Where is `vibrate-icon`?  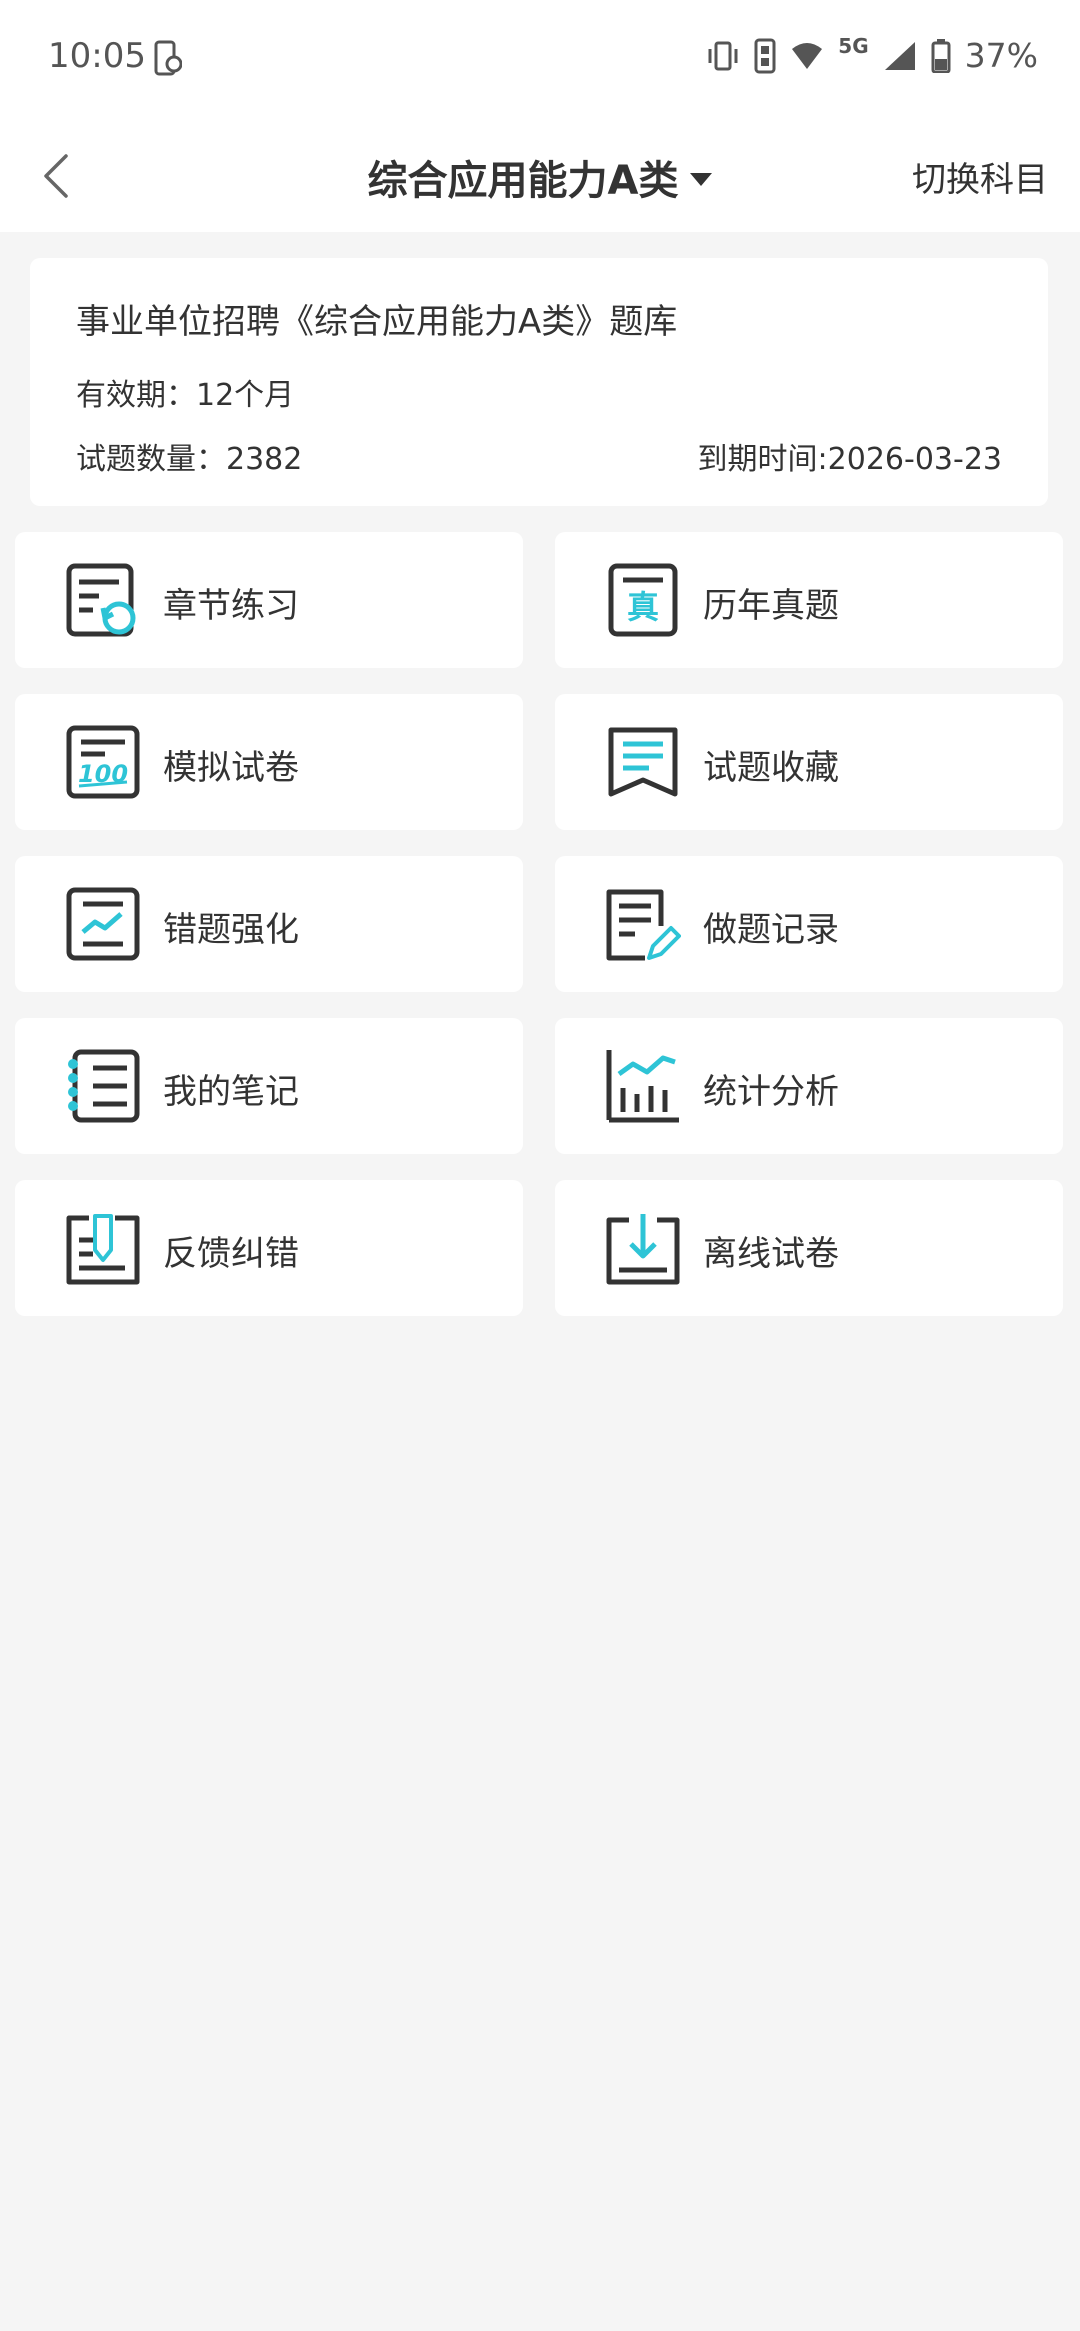 vibrate-icon is located at coordinates (723, 56).